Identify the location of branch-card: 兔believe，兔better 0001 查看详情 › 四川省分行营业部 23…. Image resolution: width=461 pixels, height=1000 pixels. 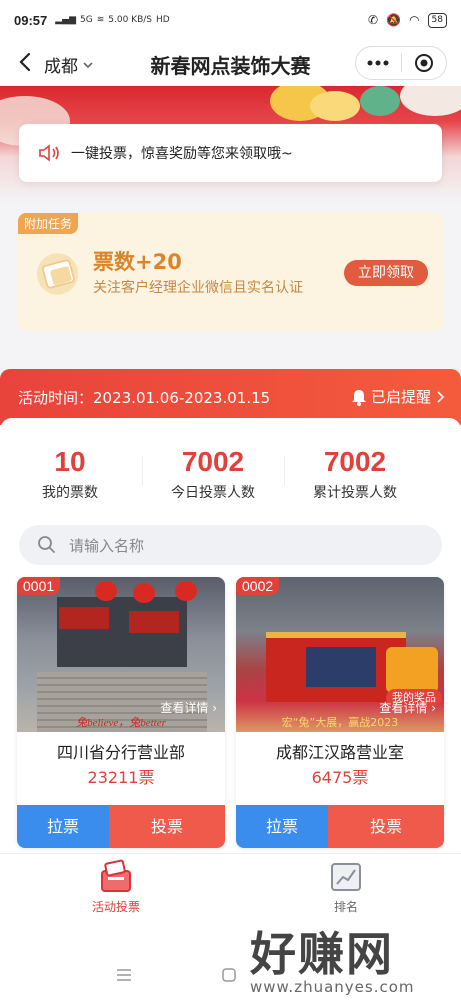
(121, 712).